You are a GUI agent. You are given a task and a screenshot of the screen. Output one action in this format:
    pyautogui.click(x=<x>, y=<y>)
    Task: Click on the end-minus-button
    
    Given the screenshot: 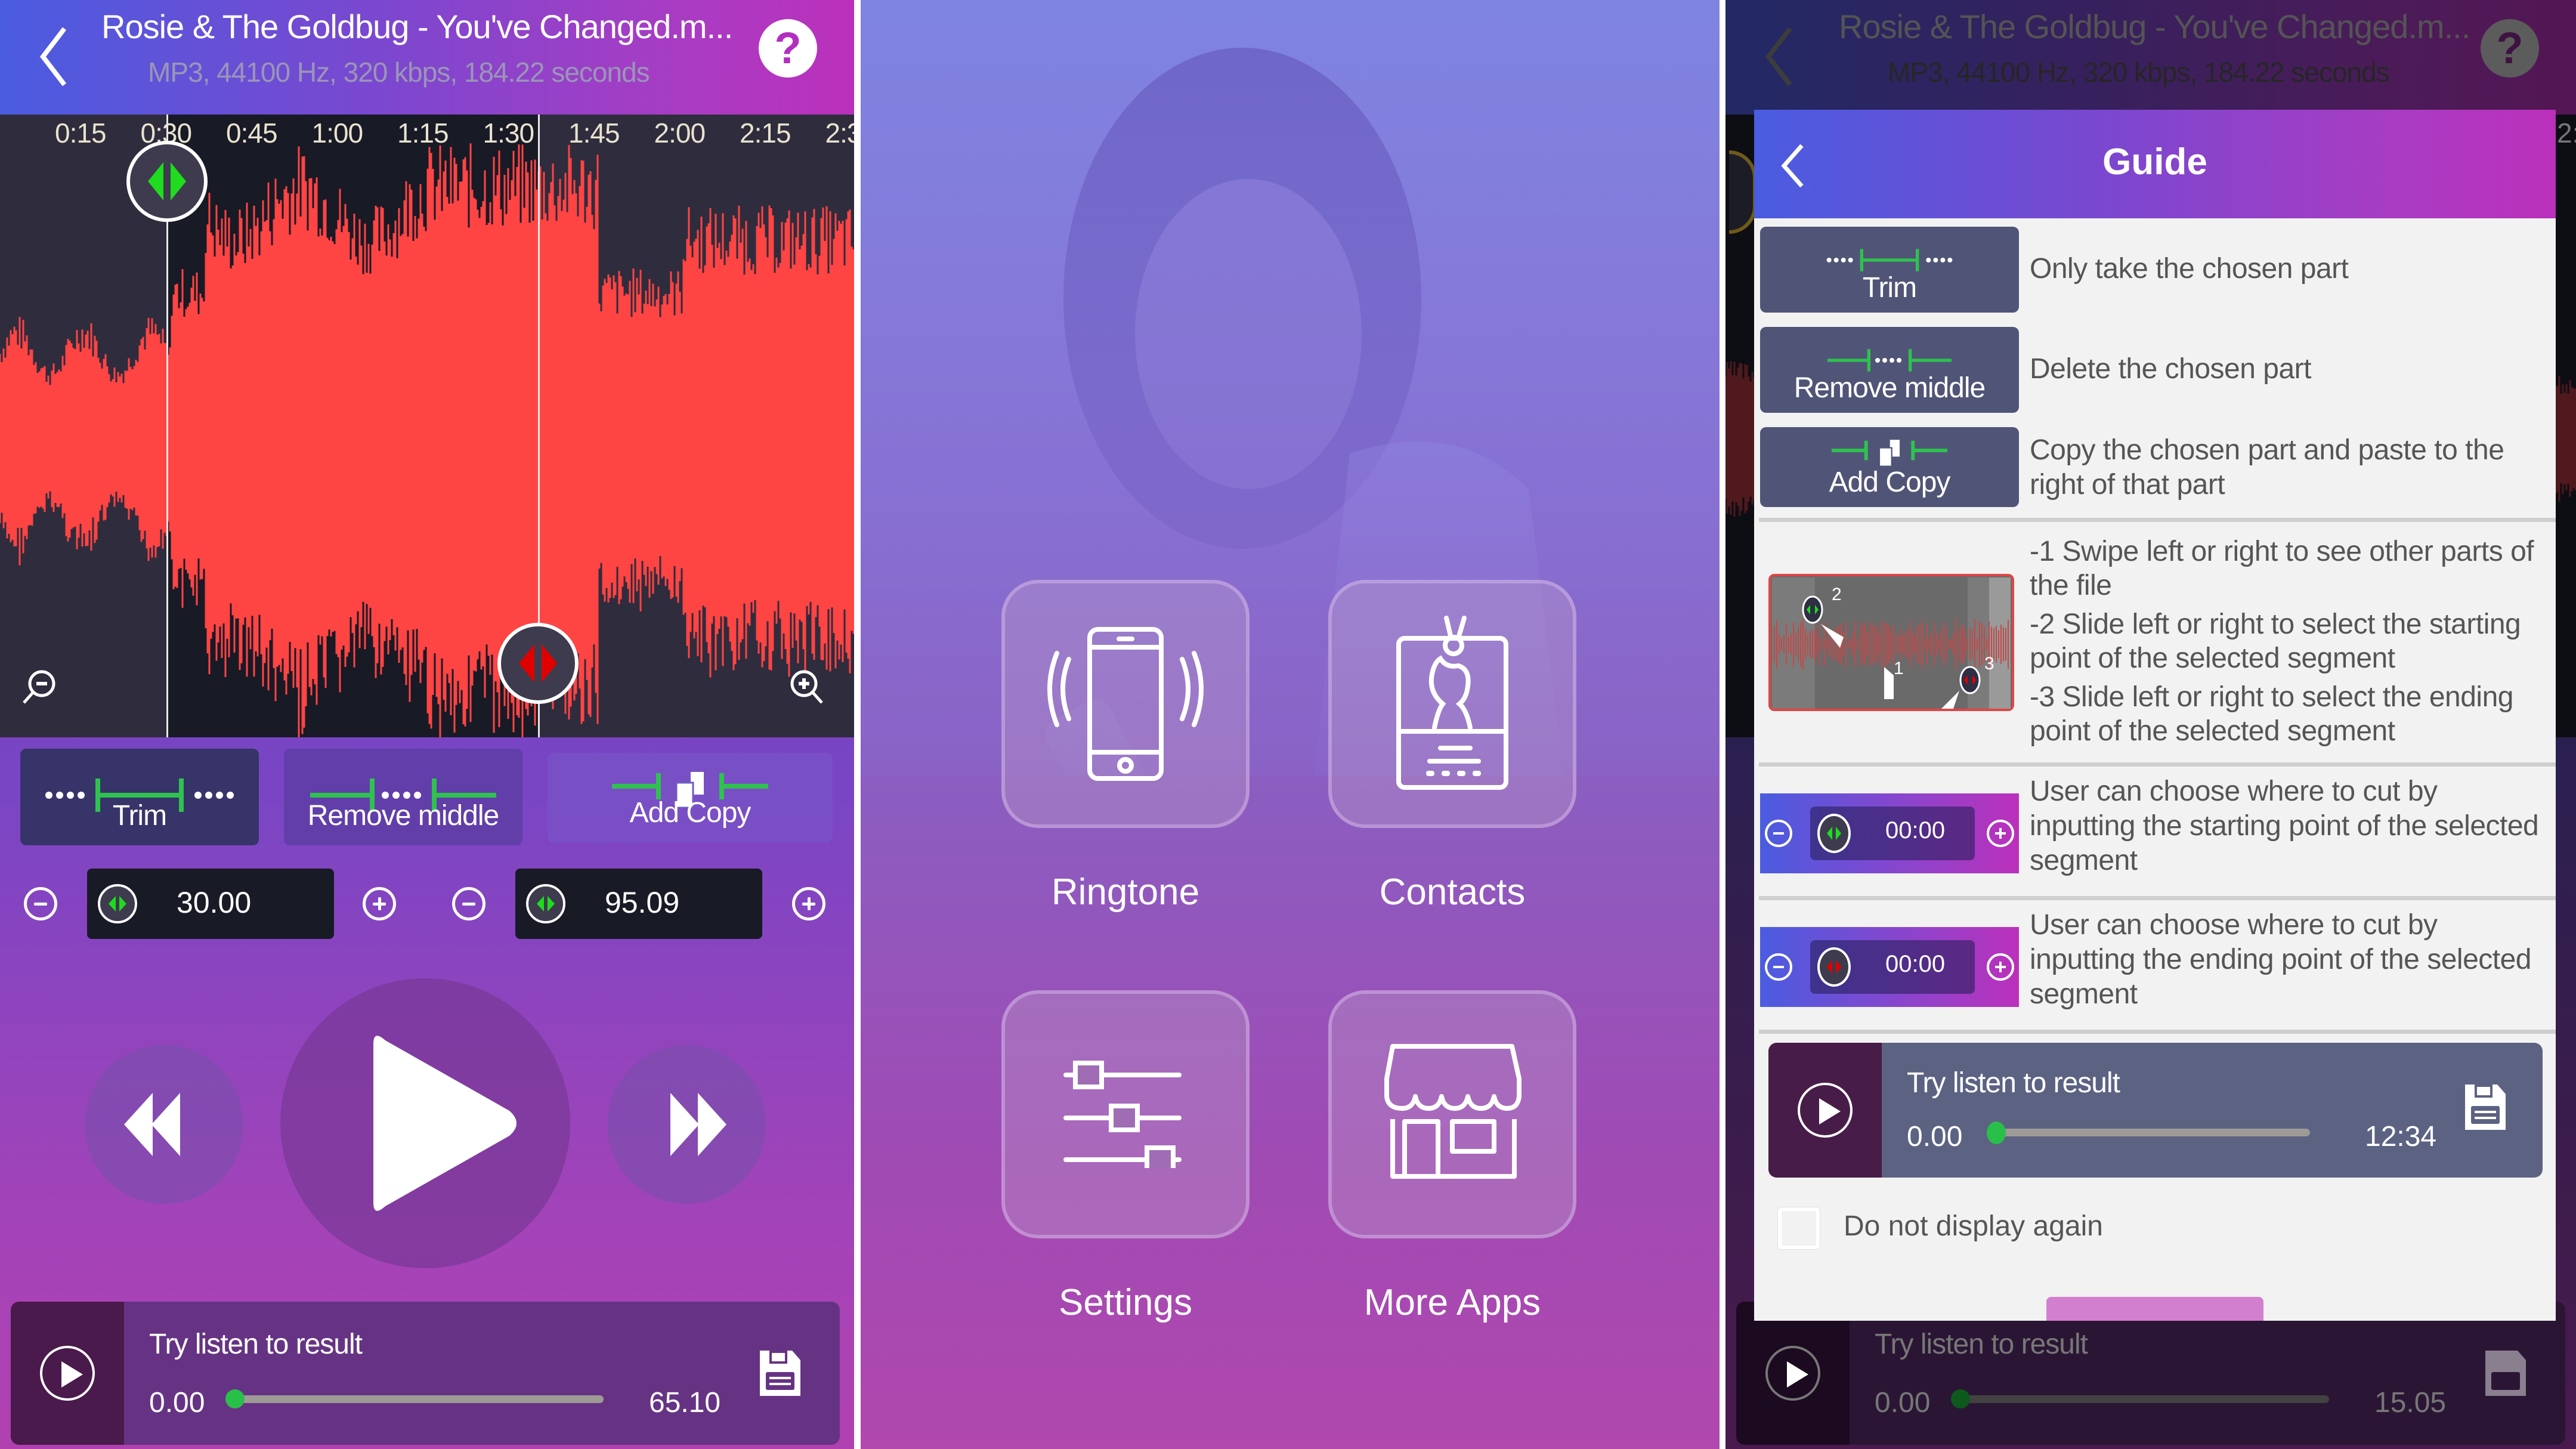 What is the action you would take?
    pyautogui.click(x=468, y=903)
    